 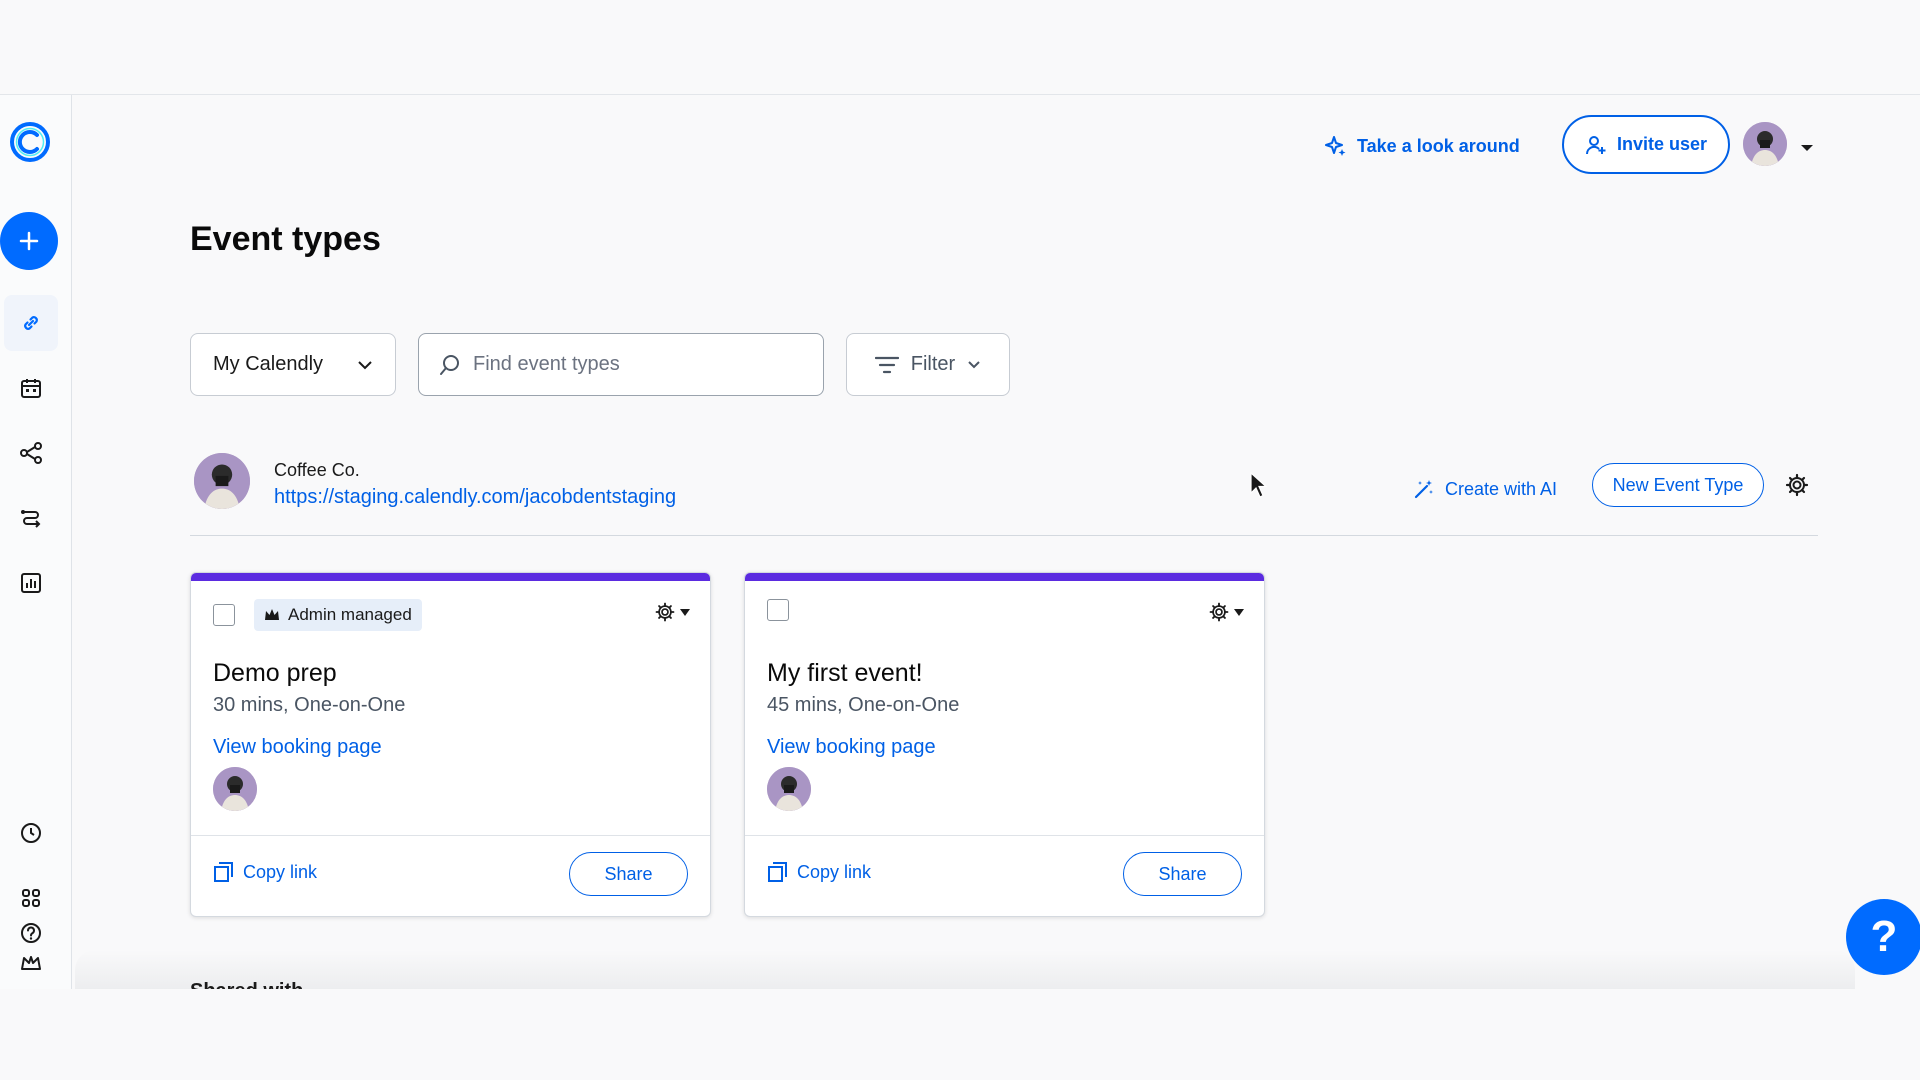 I want to click on account-chevron-down-icon, so click(x=1807, y=148).